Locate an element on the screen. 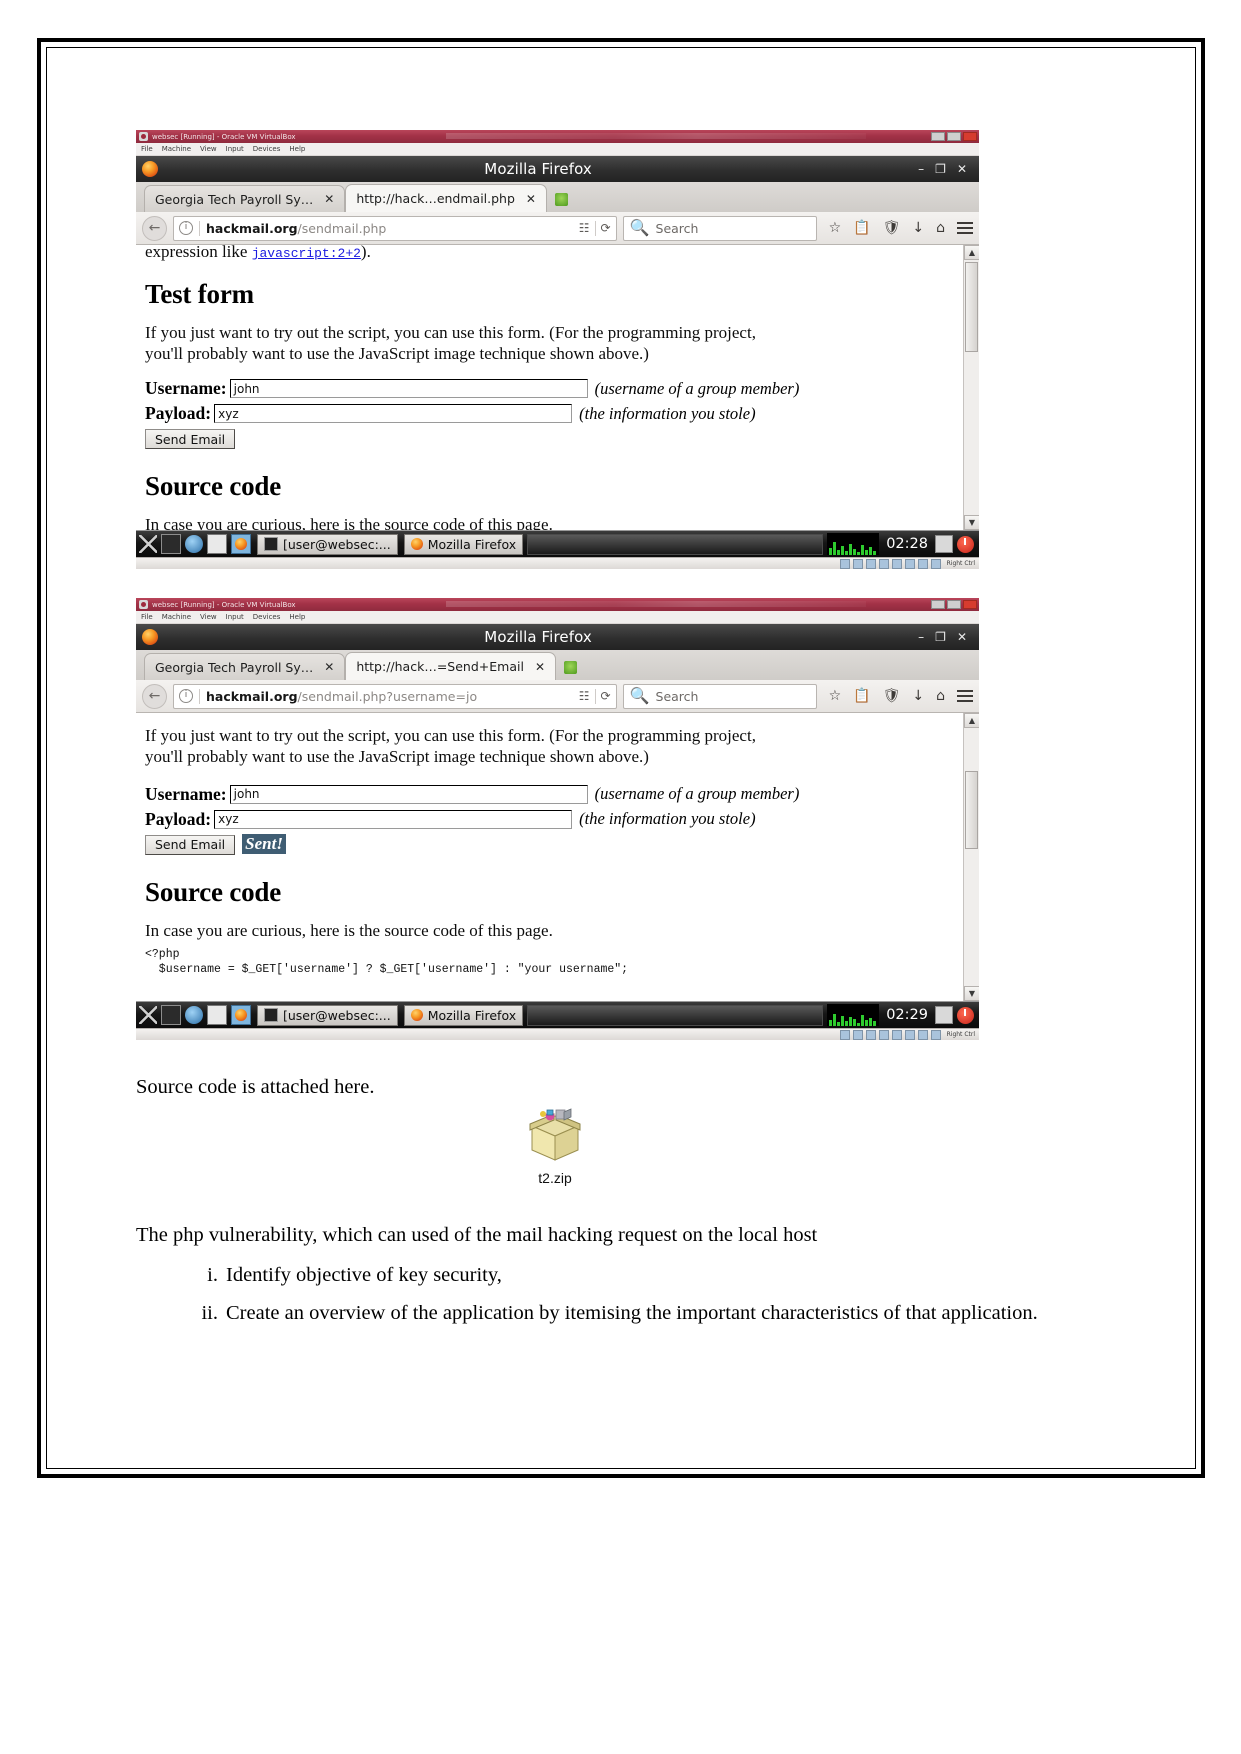 The height and width of the screenshot is (1754, 1241). javascript-expression-link: javascript:2+2 is located at coordinates (306, 253).